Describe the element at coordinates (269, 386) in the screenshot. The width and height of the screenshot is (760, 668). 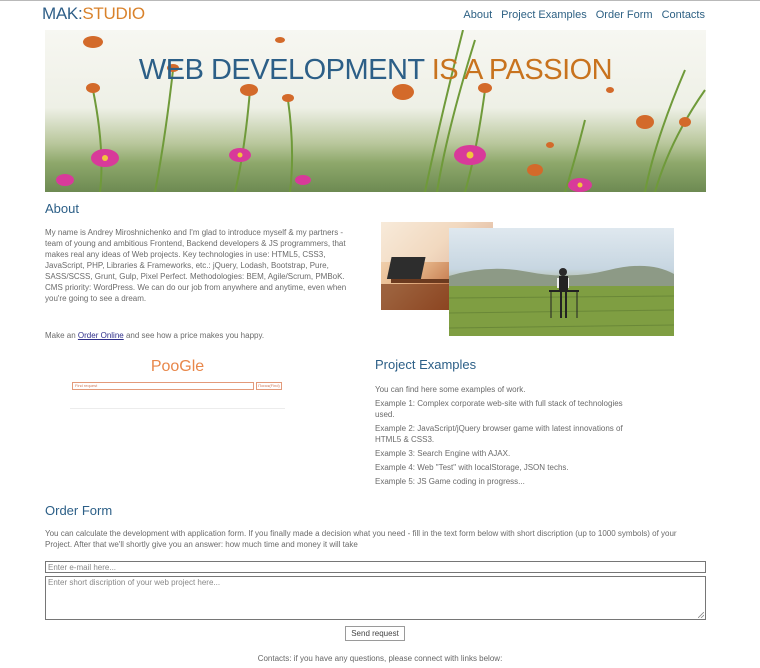
I see `poogle-search-button: Поиск(Find)` at that location.